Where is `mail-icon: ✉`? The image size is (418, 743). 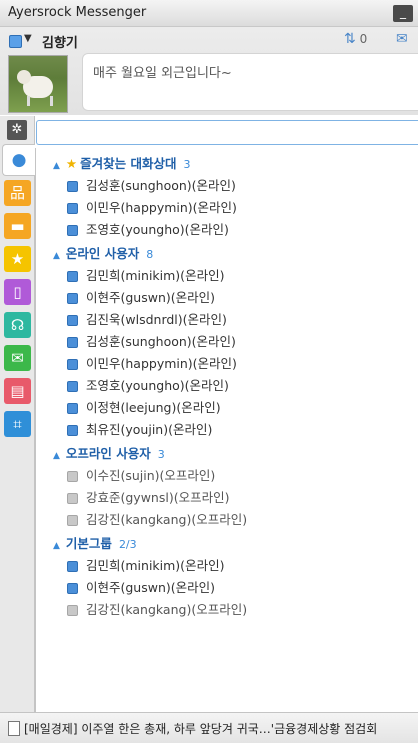 mail-icon: ✉ is located at coordinates (402, 39).